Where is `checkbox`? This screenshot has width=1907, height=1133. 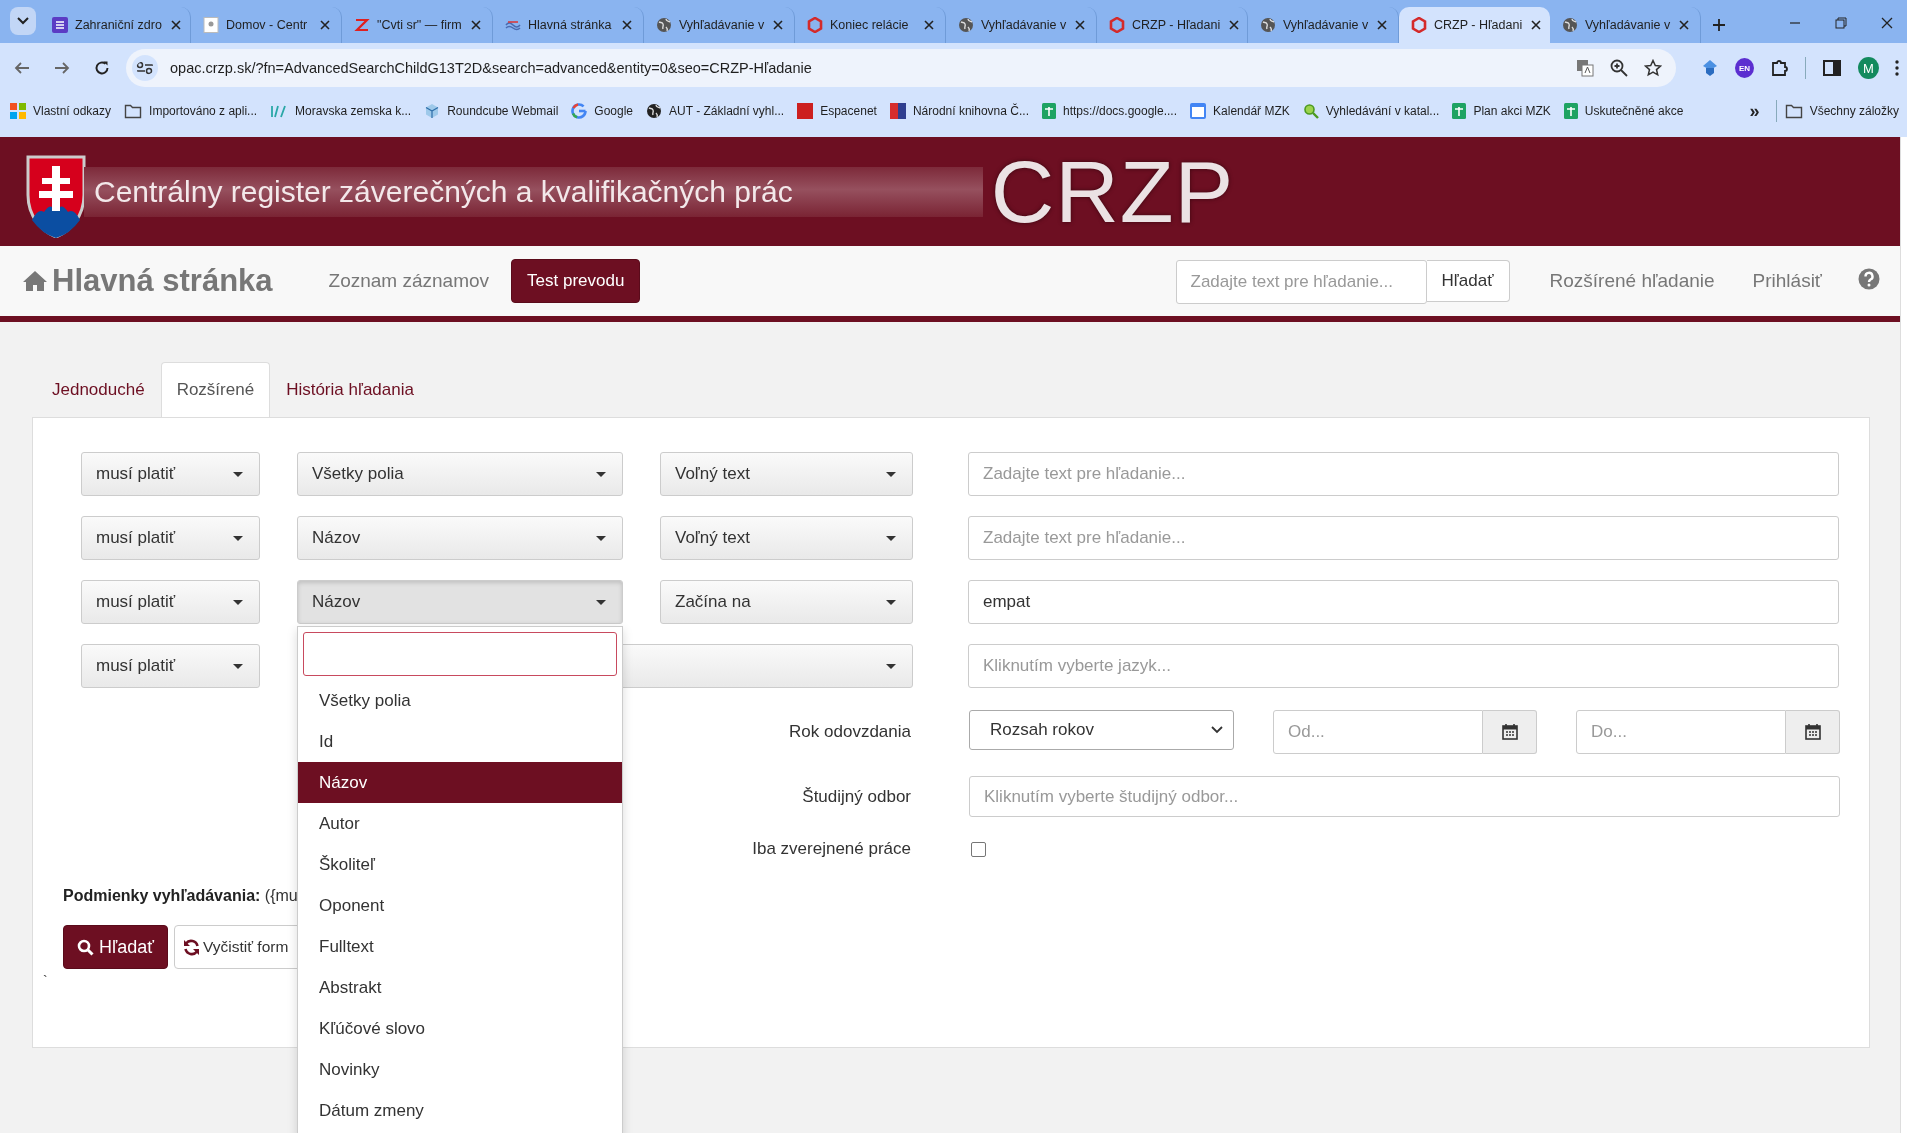 checkbox is located at coordinates (978, 849).